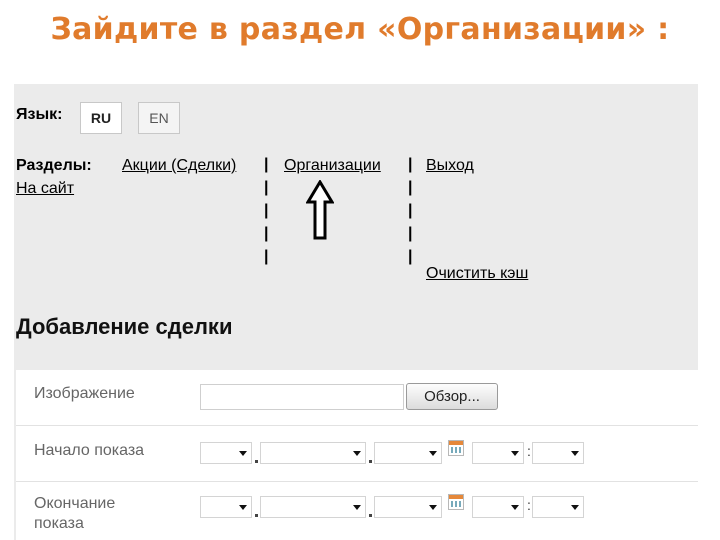 The height and width of the screenshot is (540, 720). What do you see at coordinates (498, 507) in the screenshot?
I see `end-hour-select` at bounding box center [498, 507].